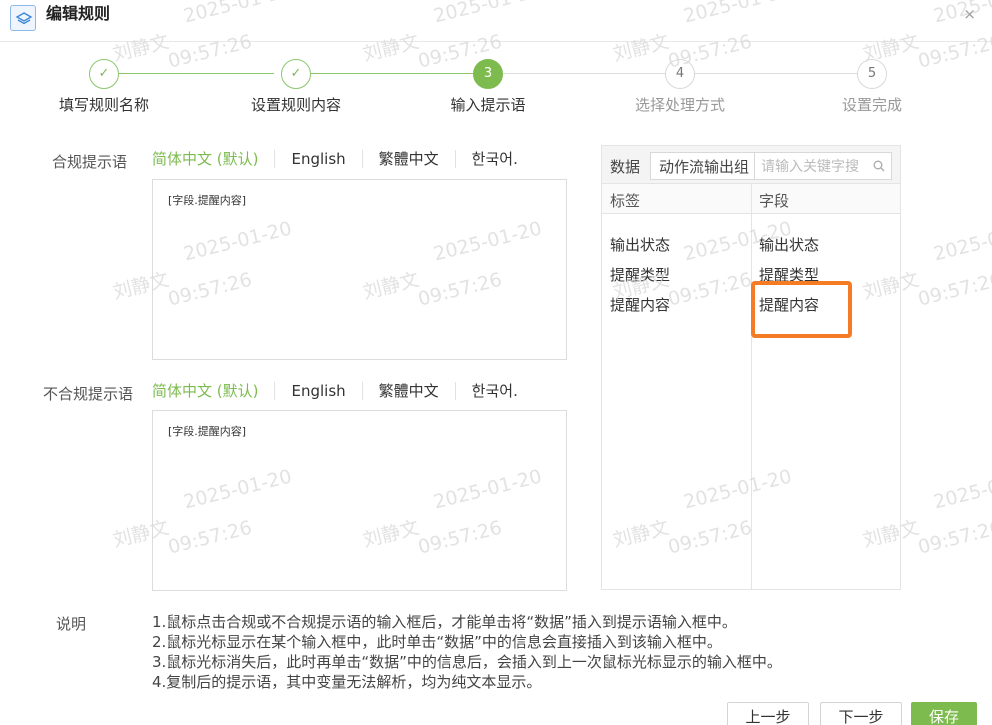 Image resolution: width=992 pixels, height=725 pixels. What do you see at coordinates (768, 713) in the screenshot?
I see `prev-step-button: 上一步` at bounding box center [768, 713].